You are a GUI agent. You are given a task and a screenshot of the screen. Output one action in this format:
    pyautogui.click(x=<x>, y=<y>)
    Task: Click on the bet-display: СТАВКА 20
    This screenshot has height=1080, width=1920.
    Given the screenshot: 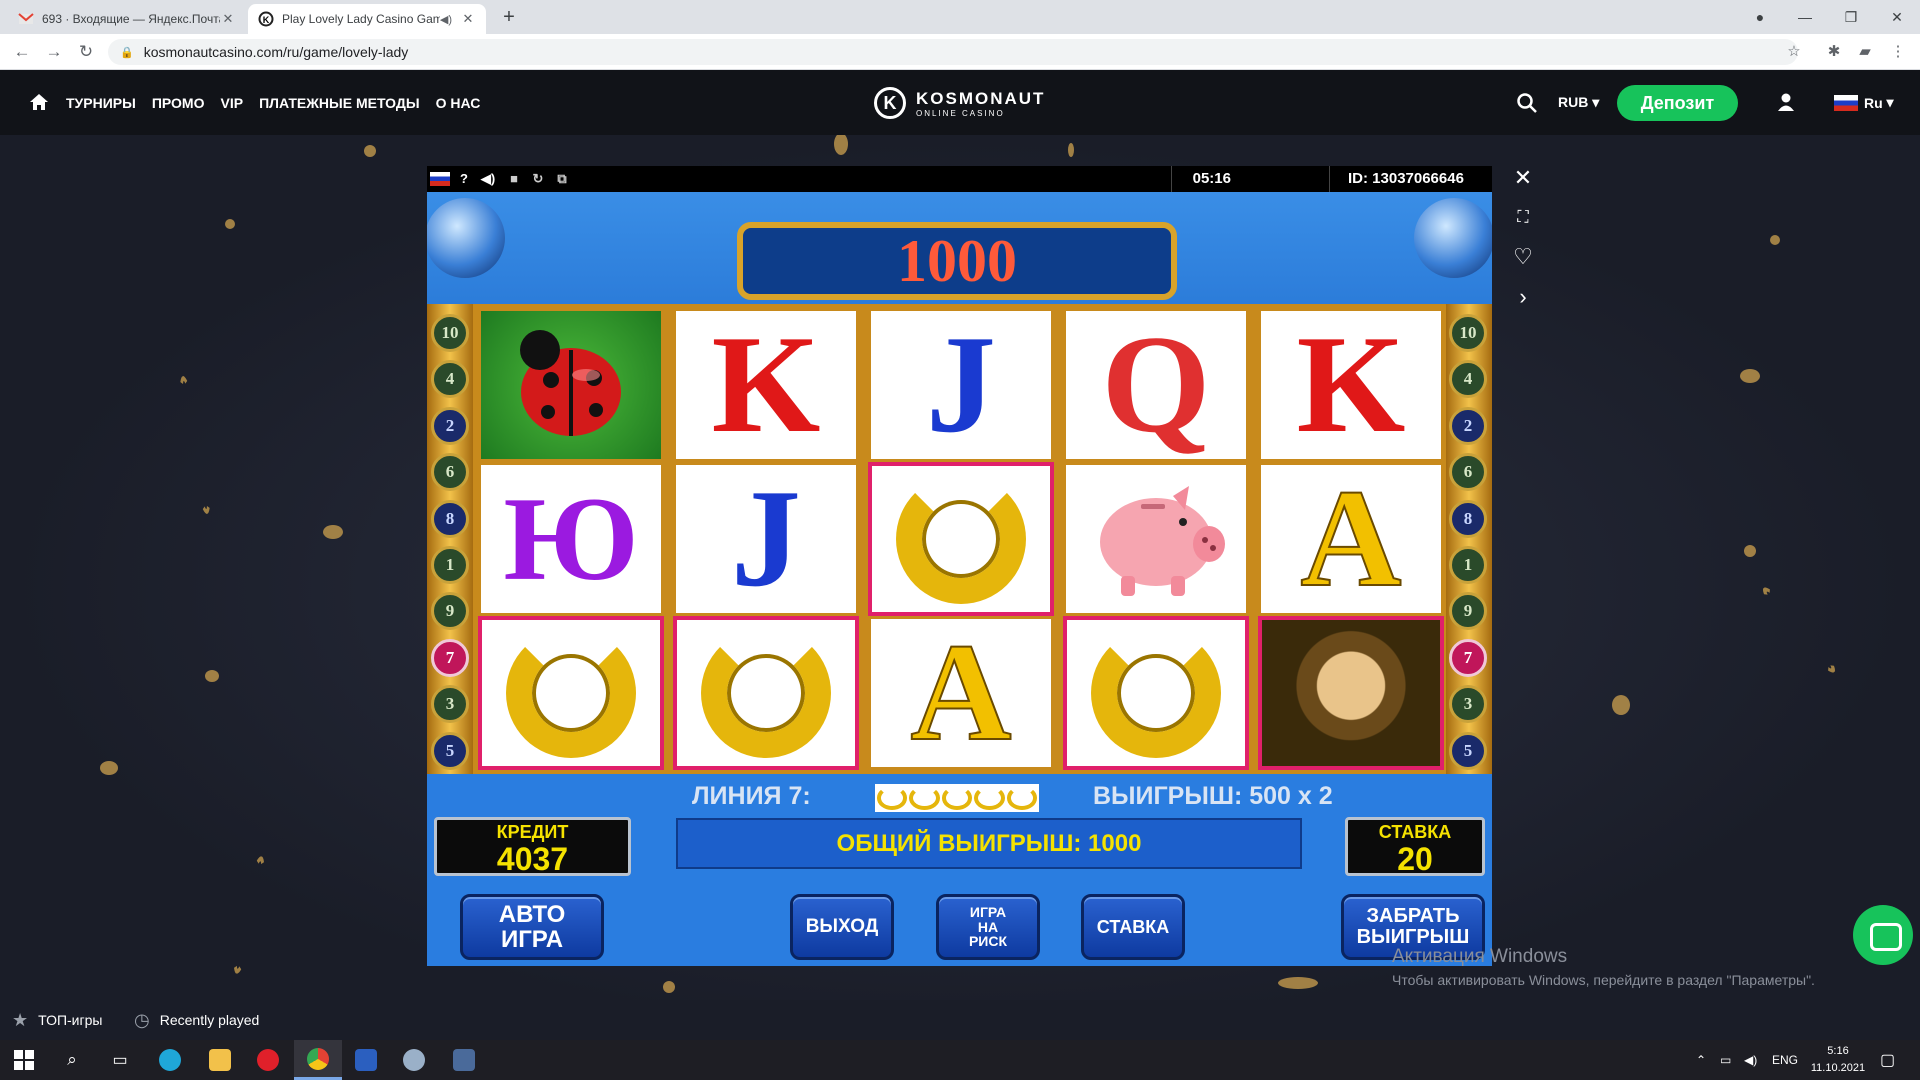 What is the action you would take?
    pyautogui.click(x=1415, y=846)
    